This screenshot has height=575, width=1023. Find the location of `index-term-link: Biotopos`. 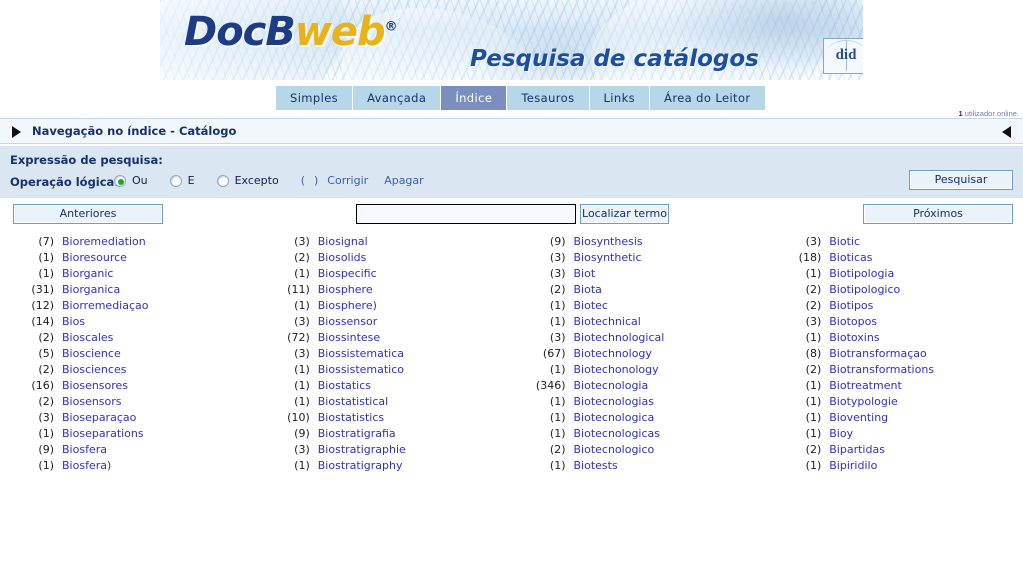

index-term-link: Biotopos is located at coordinates (853, 322).